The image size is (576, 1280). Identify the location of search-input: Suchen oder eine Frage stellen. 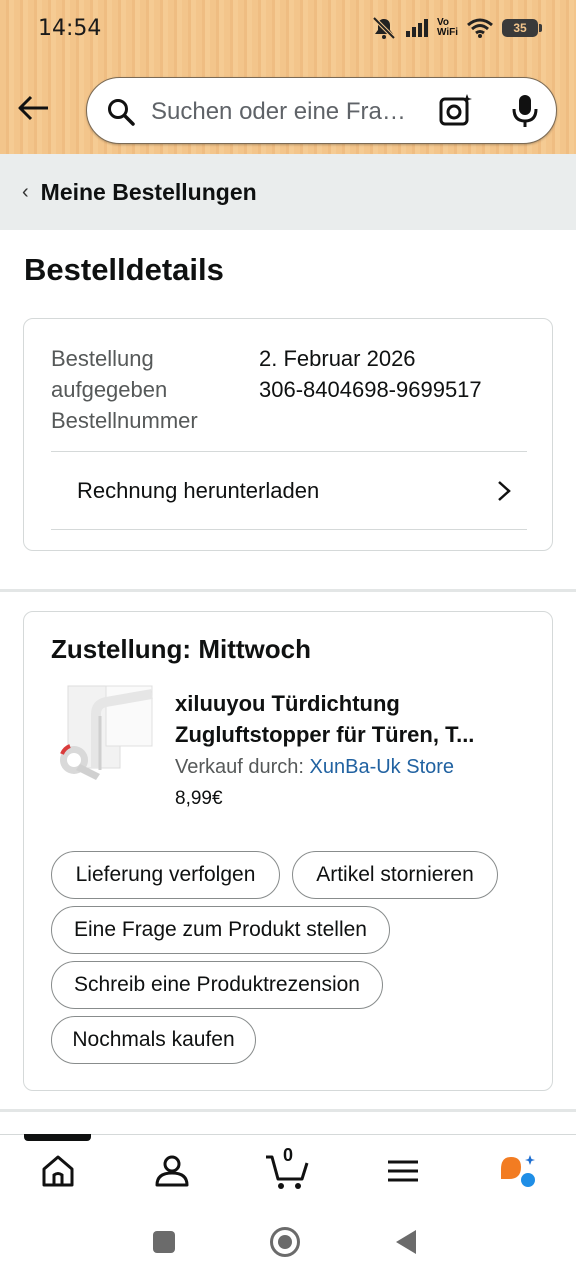
(321, 110).